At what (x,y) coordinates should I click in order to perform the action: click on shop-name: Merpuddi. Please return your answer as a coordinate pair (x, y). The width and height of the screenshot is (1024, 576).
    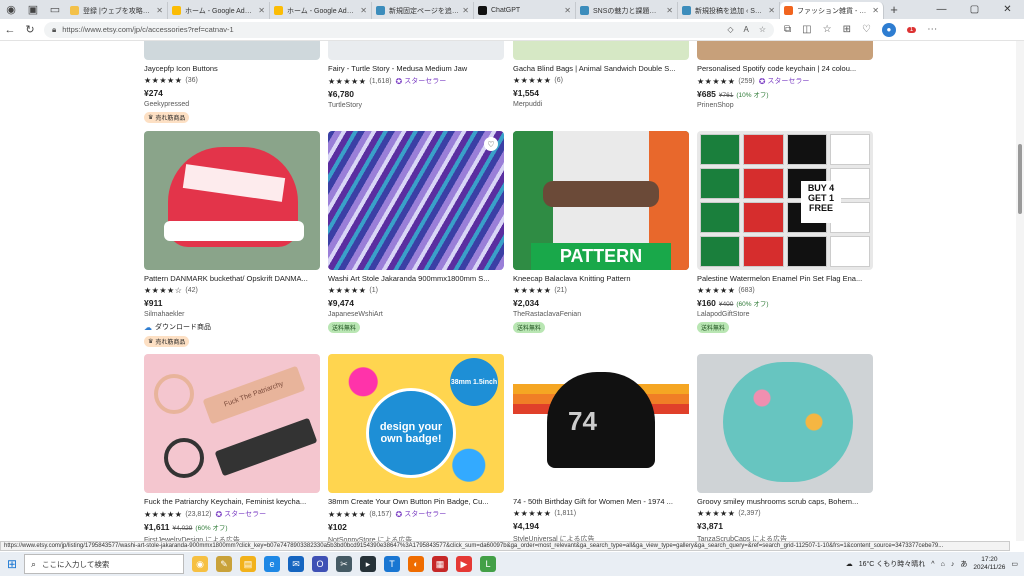
    Looking at the image, I should click on (601, 104).